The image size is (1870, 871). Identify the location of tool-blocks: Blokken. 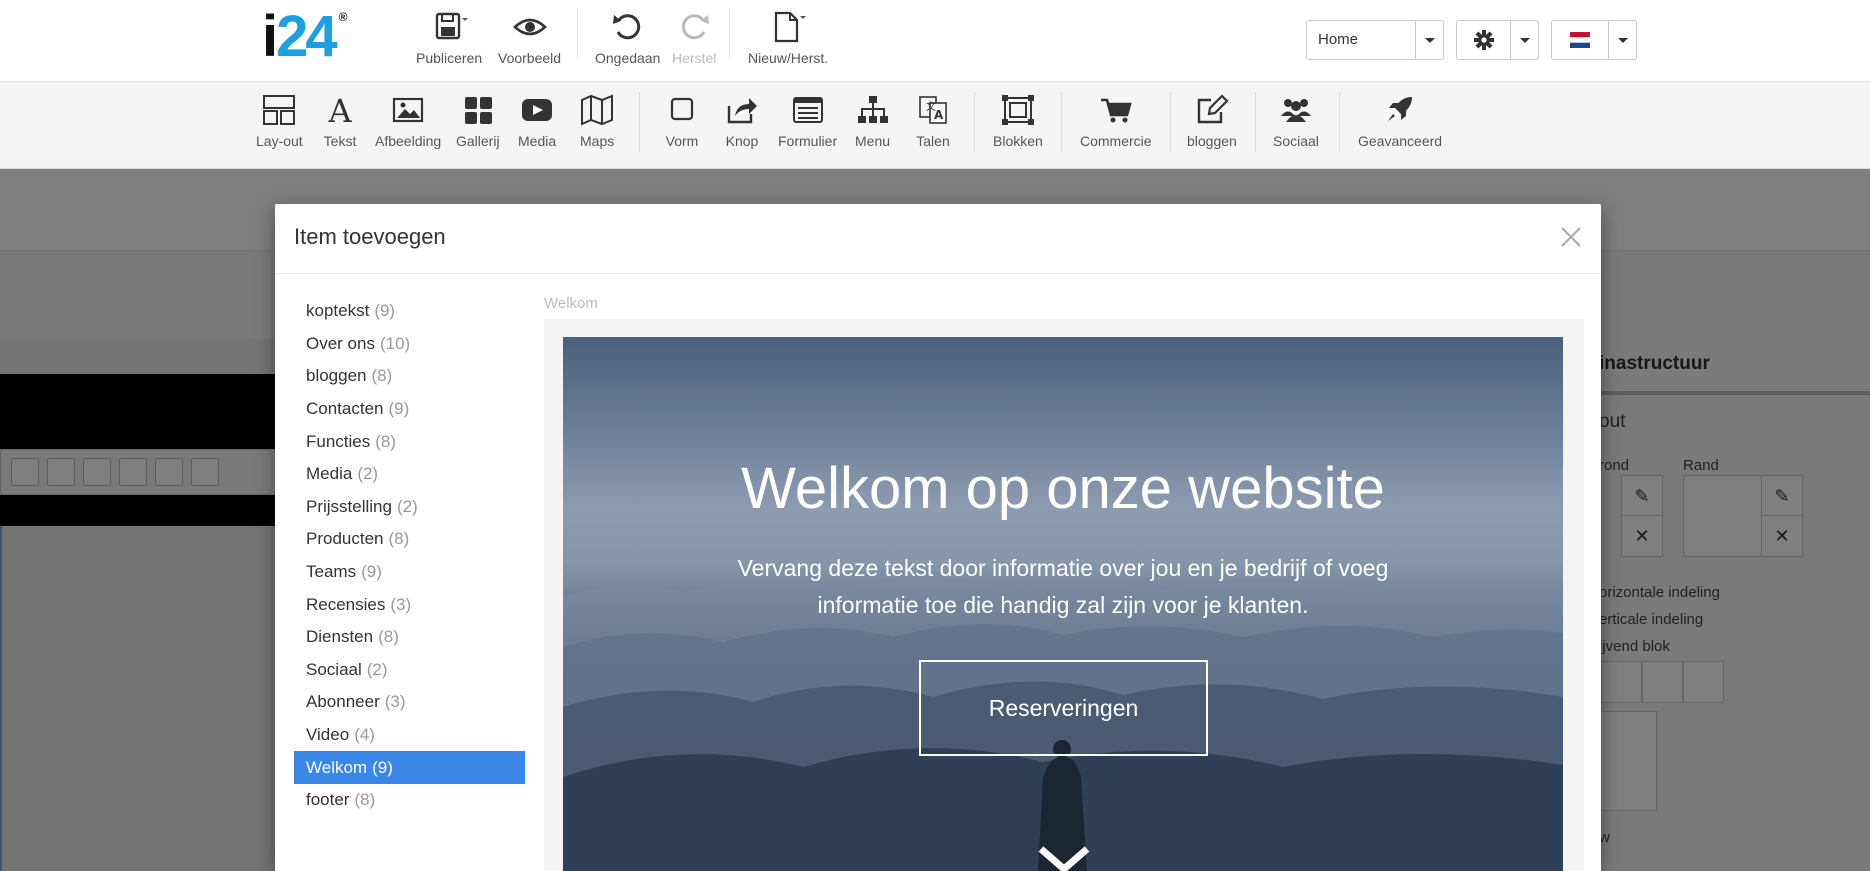
(1018, 121).